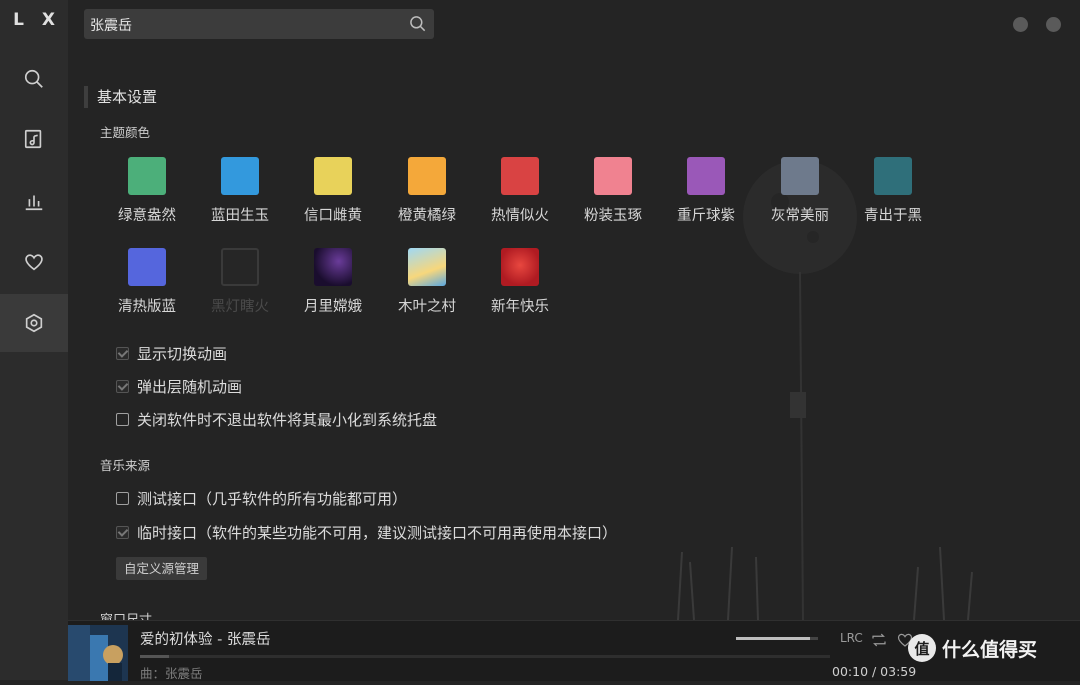 This screenshot has width=1080, height=685. I want to click on option-source-temp: 临时接口（软件的某些功能不可用，建议测试接口不可用再使用本接口）, so click(366, 532).